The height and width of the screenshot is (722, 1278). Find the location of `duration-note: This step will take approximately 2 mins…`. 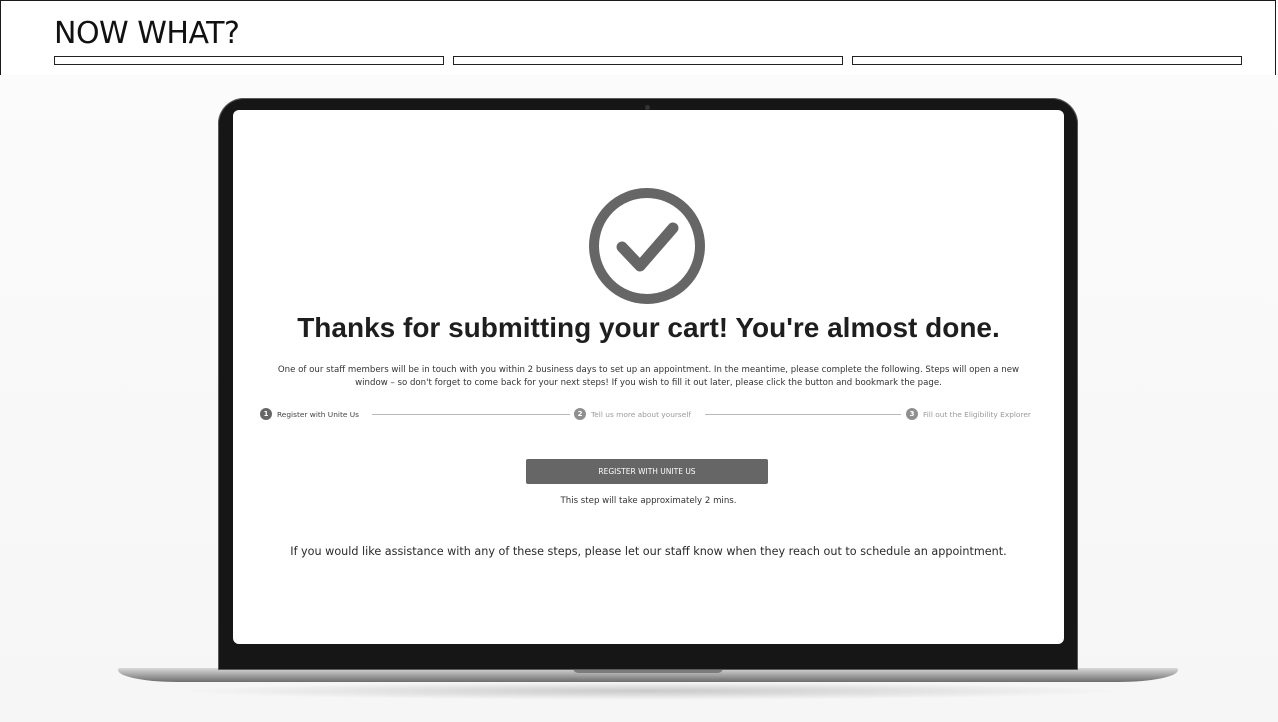

duration-note: This step will take approximately 2 mins… is located at coordinates (648, 501).